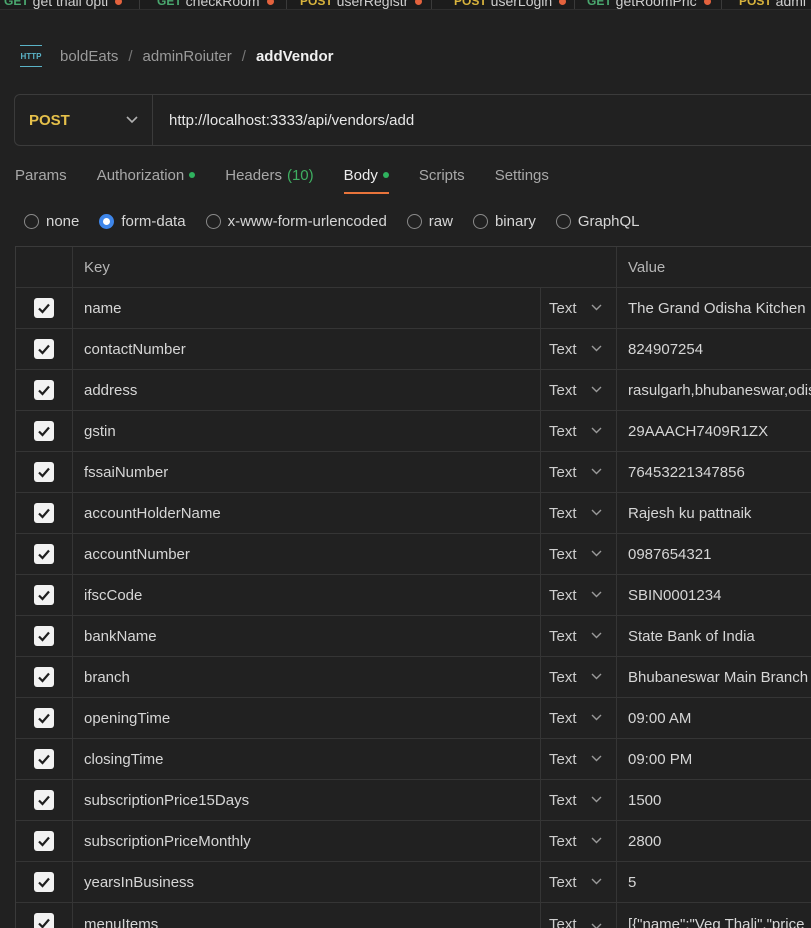  Describe the element at coordinates (307, 718) in the screenshot. I see `key-input: openingTime` at that location.